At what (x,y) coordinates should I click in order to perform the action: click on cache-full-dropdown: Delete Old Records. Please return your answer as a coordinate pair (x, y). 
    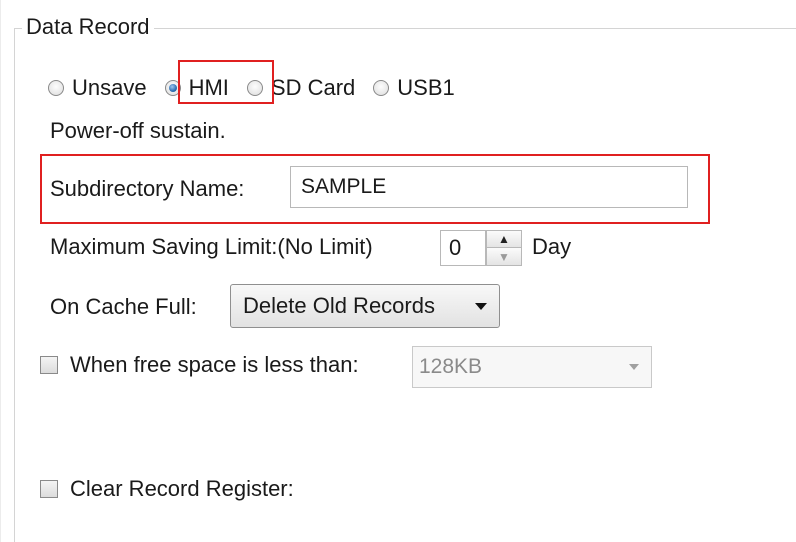
    Looking at the image, I should click on (365, 306).